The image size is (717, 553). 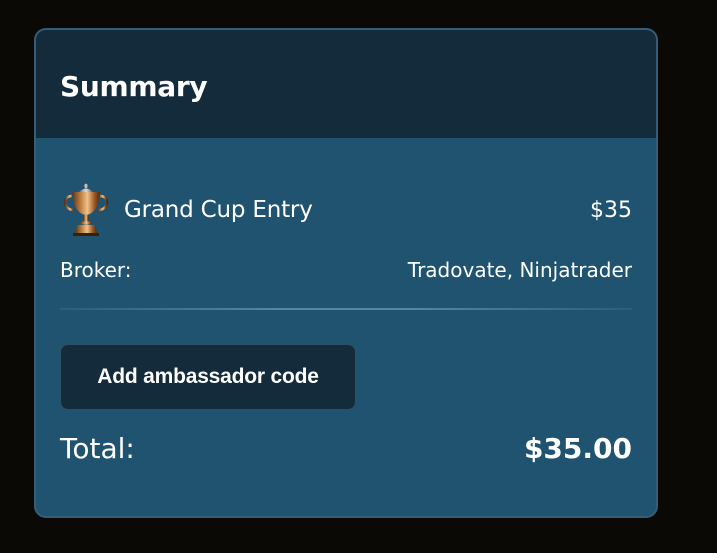 What do you see at coordinates (96, 270) in the screenshot?
I see `broker-label: Broker:` at bounding box center [96, 270].